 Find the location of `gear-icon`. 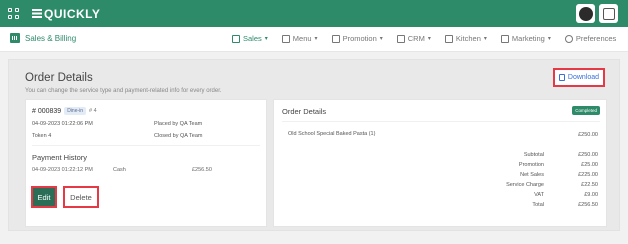

gear-icon is located at coordinates (568, 38).